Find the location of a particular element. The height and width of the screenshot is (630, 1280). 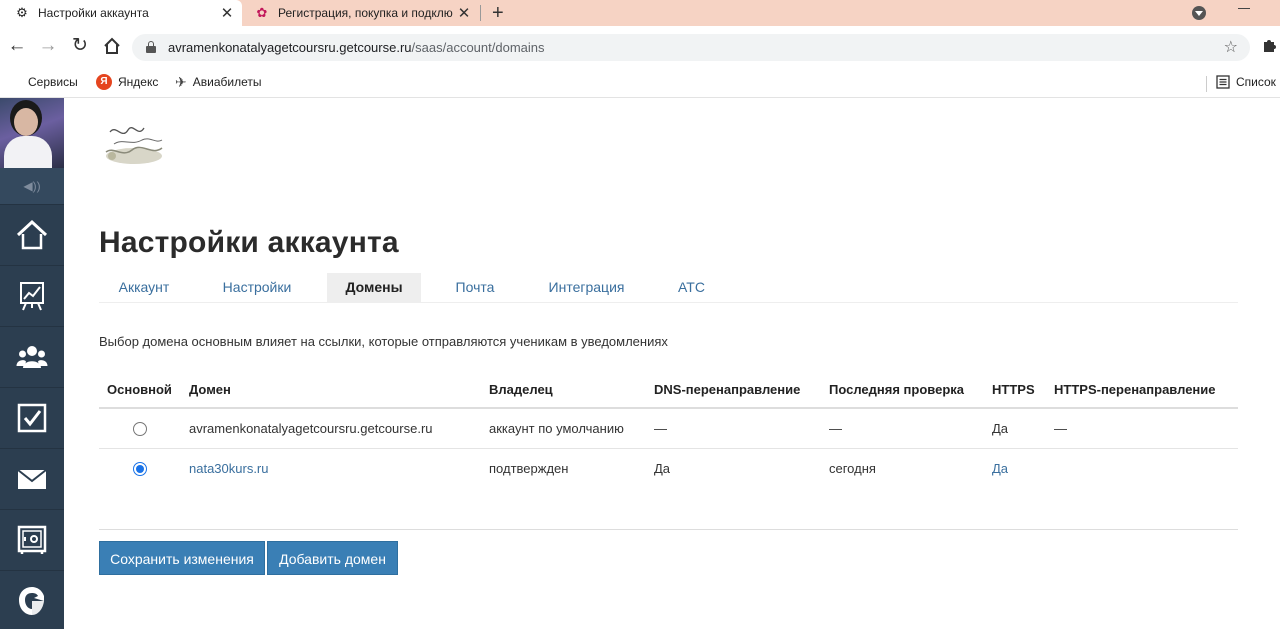

sidebar-item-tasks is located at coordinates (32, 417).